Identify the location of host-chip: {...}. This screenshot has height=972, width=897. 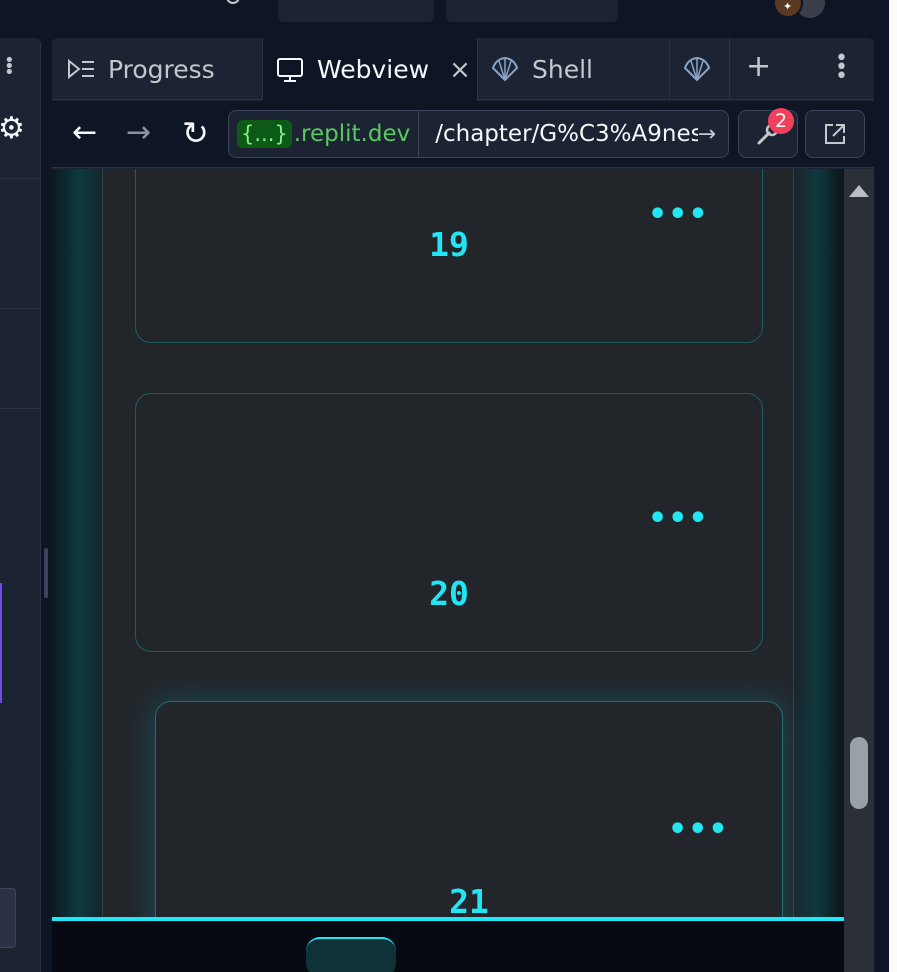
(264, 134).